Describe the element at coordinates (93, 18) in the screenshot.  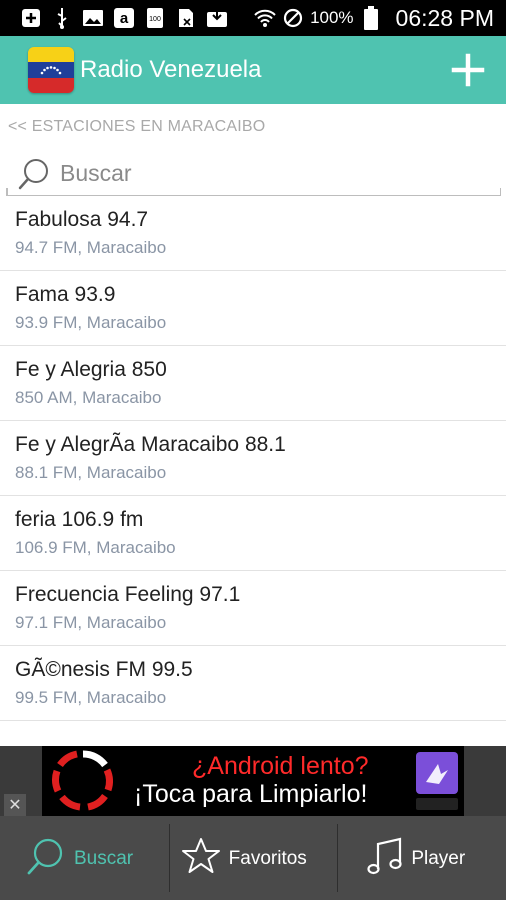
I see `image-icon` at that location.